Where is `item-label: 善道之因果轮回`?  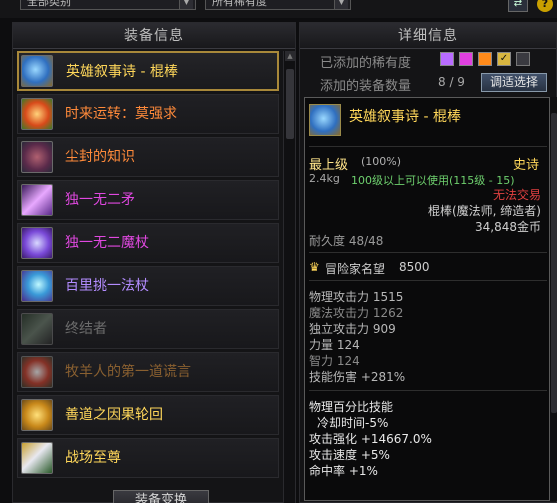
item-label: 善道之因果轮回 is located at coordinates (114, 415).